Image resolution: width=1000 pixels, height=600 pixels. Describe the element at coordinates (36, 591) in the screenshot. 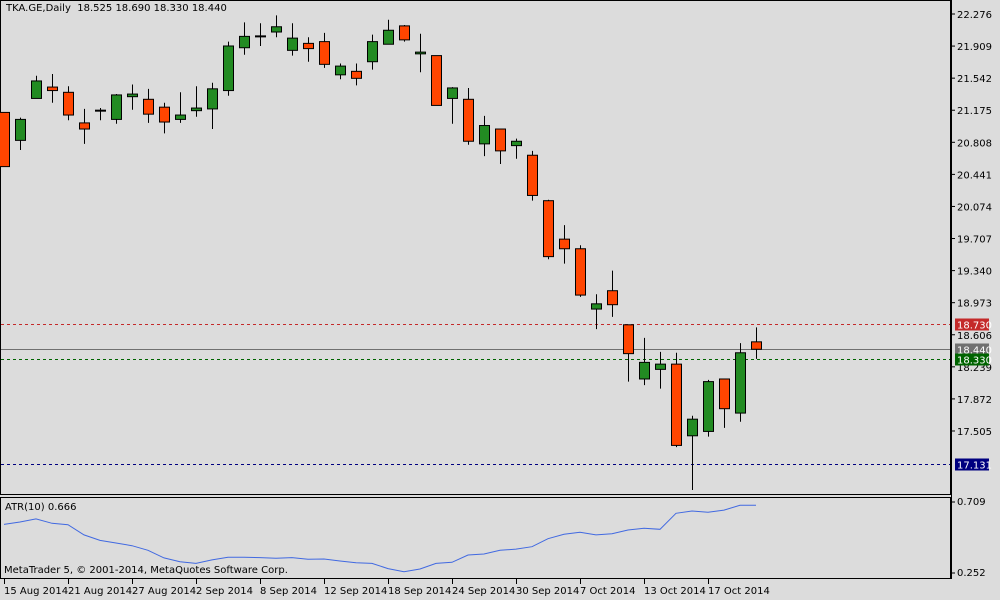

I see `time-tick-label: 15 Aug 2014` at that location.